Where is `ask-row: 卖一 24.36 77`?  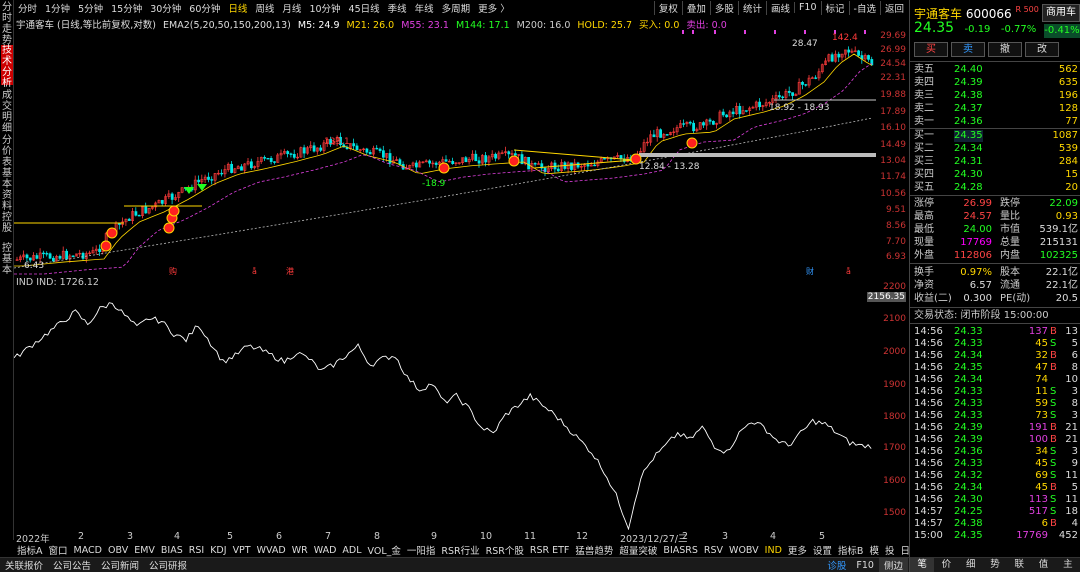 ask-row: 卖一 24.36 77 is located at coordinates (996, 122).